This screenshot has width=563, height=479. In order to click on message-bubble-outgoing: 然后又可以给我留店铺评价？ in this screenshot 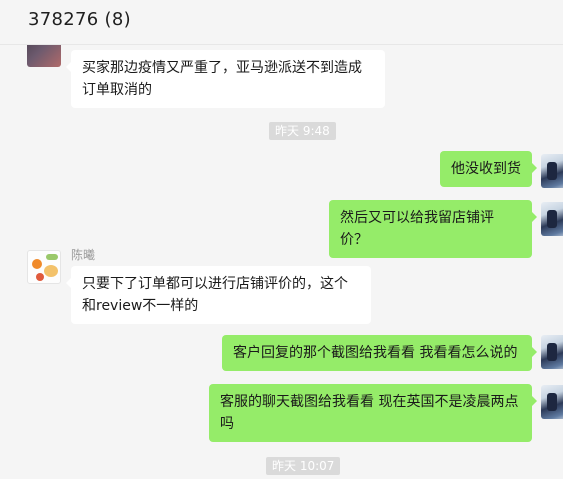, I will do `click(433, 229)`.